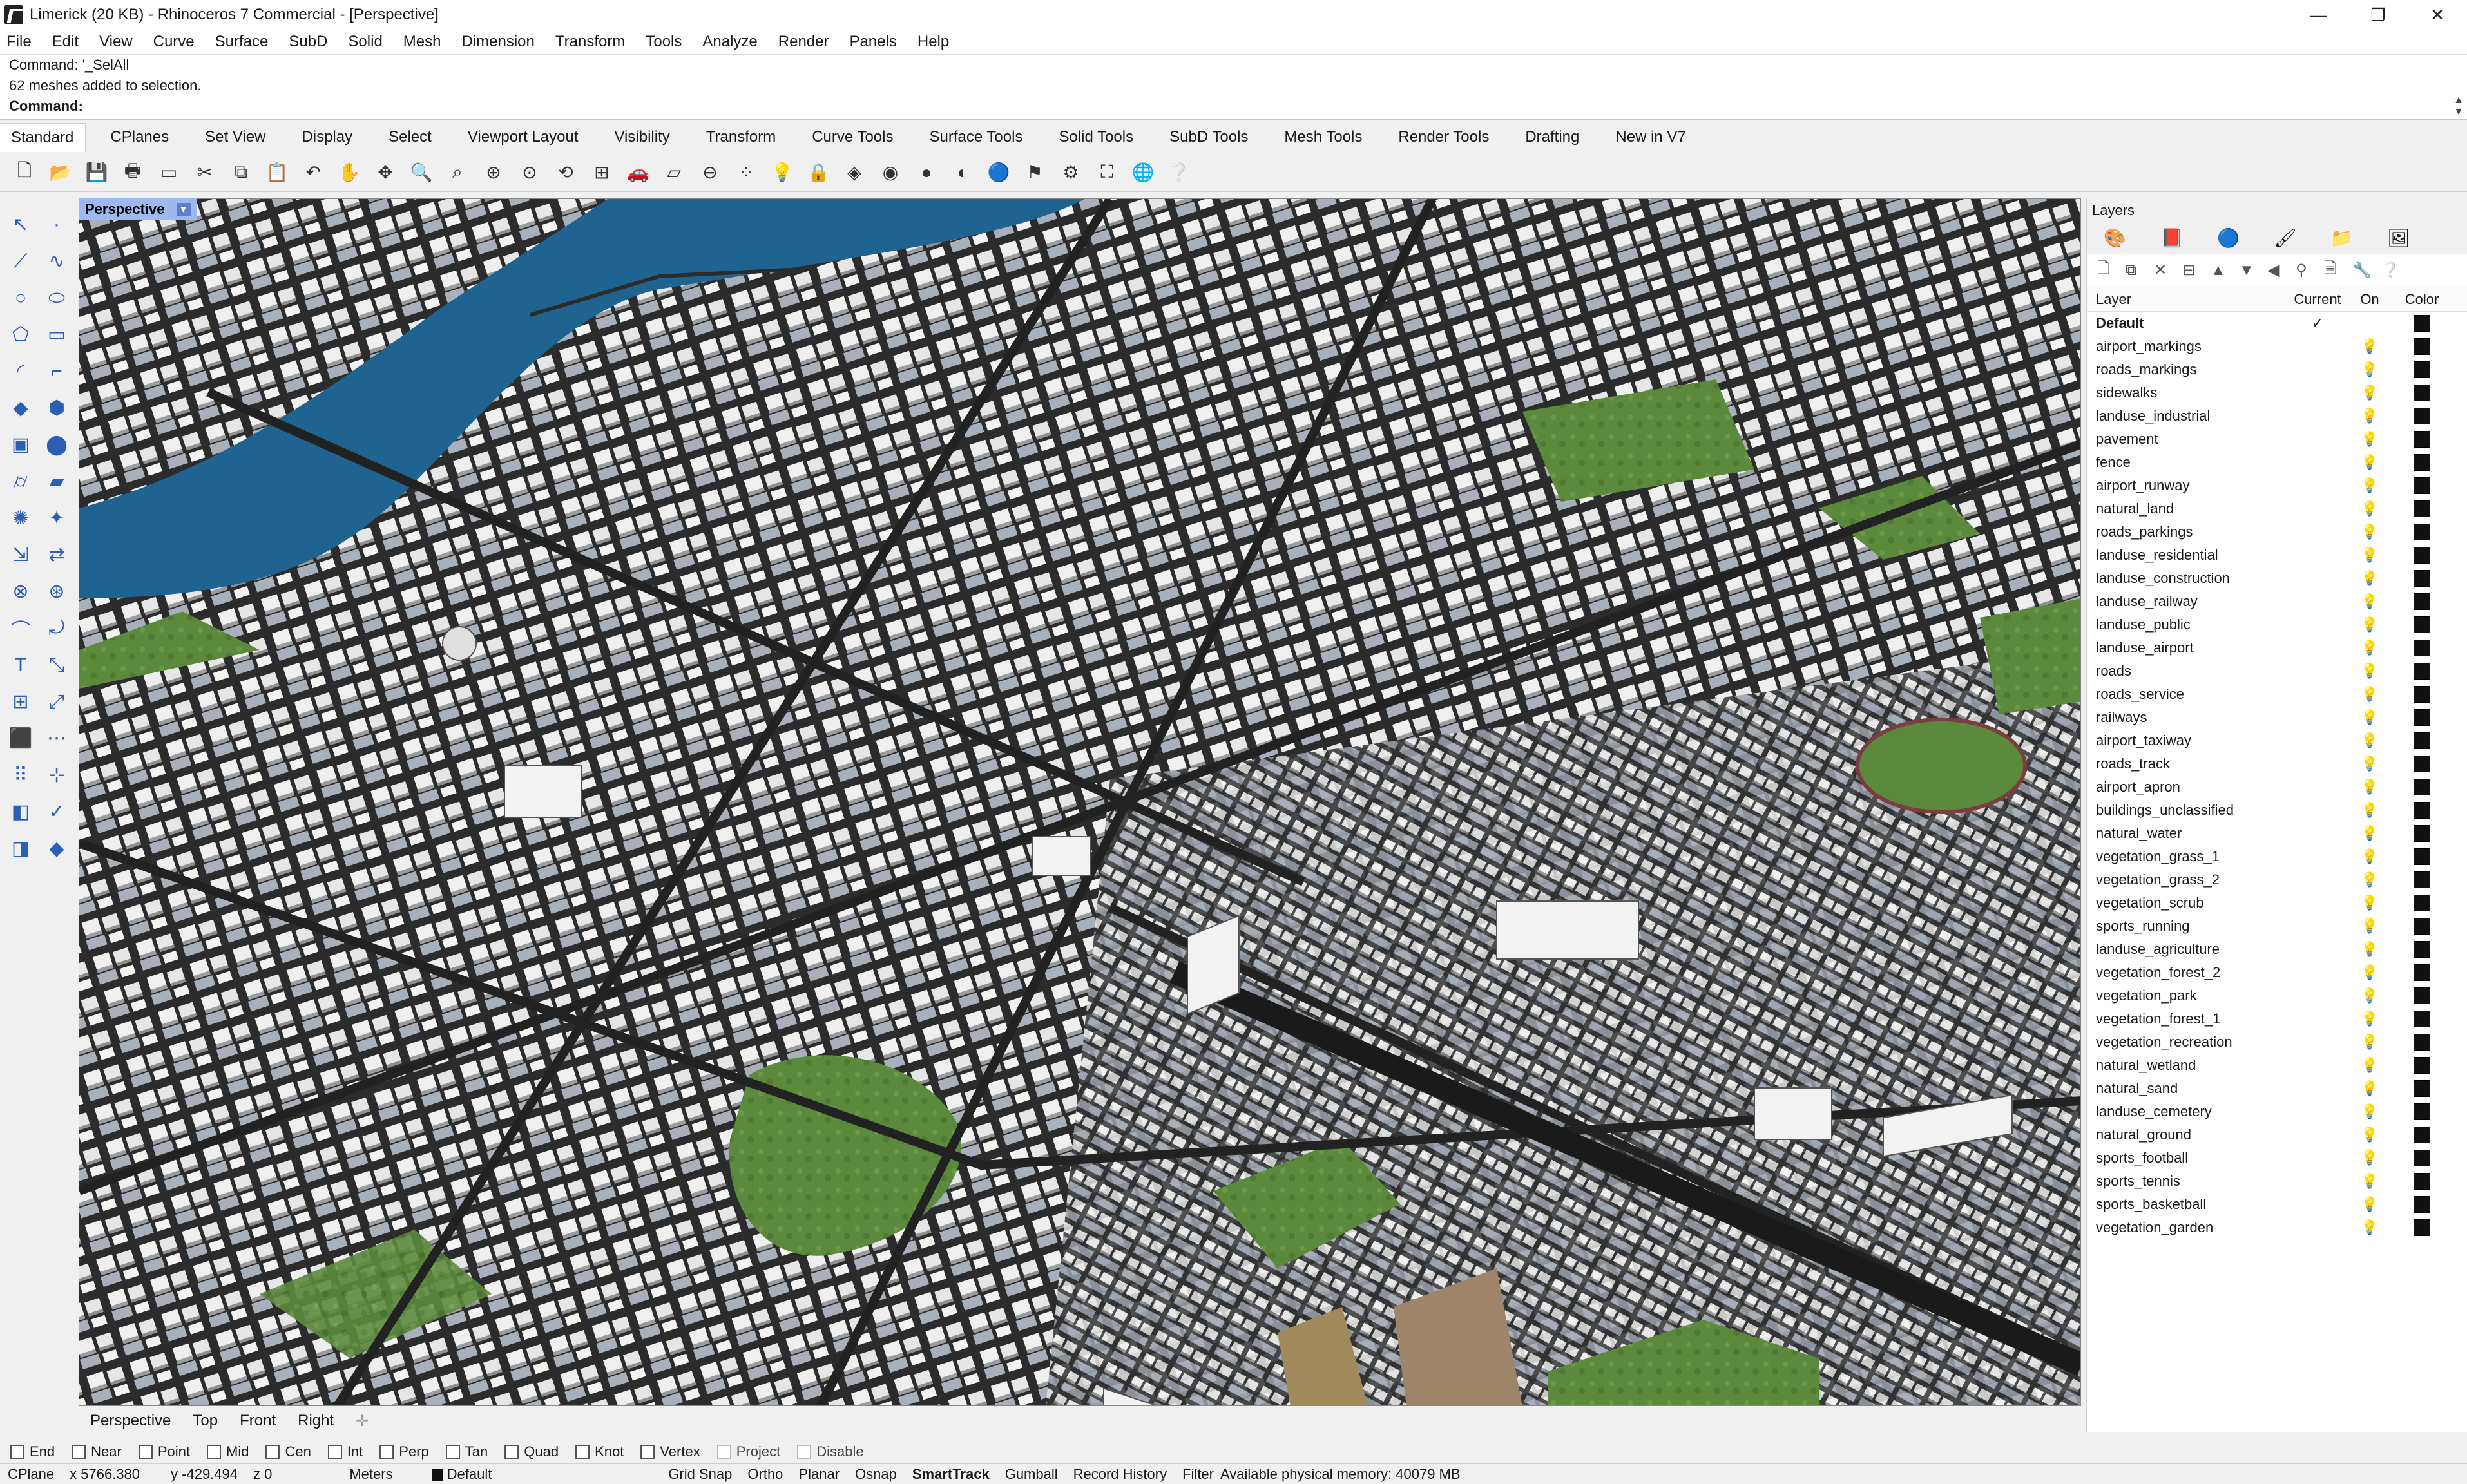 This screenshot has height=1484, width=2467. Describe the element at coordinates (57, 224) in the screenshot. I see `point-icon: ·` at that location.